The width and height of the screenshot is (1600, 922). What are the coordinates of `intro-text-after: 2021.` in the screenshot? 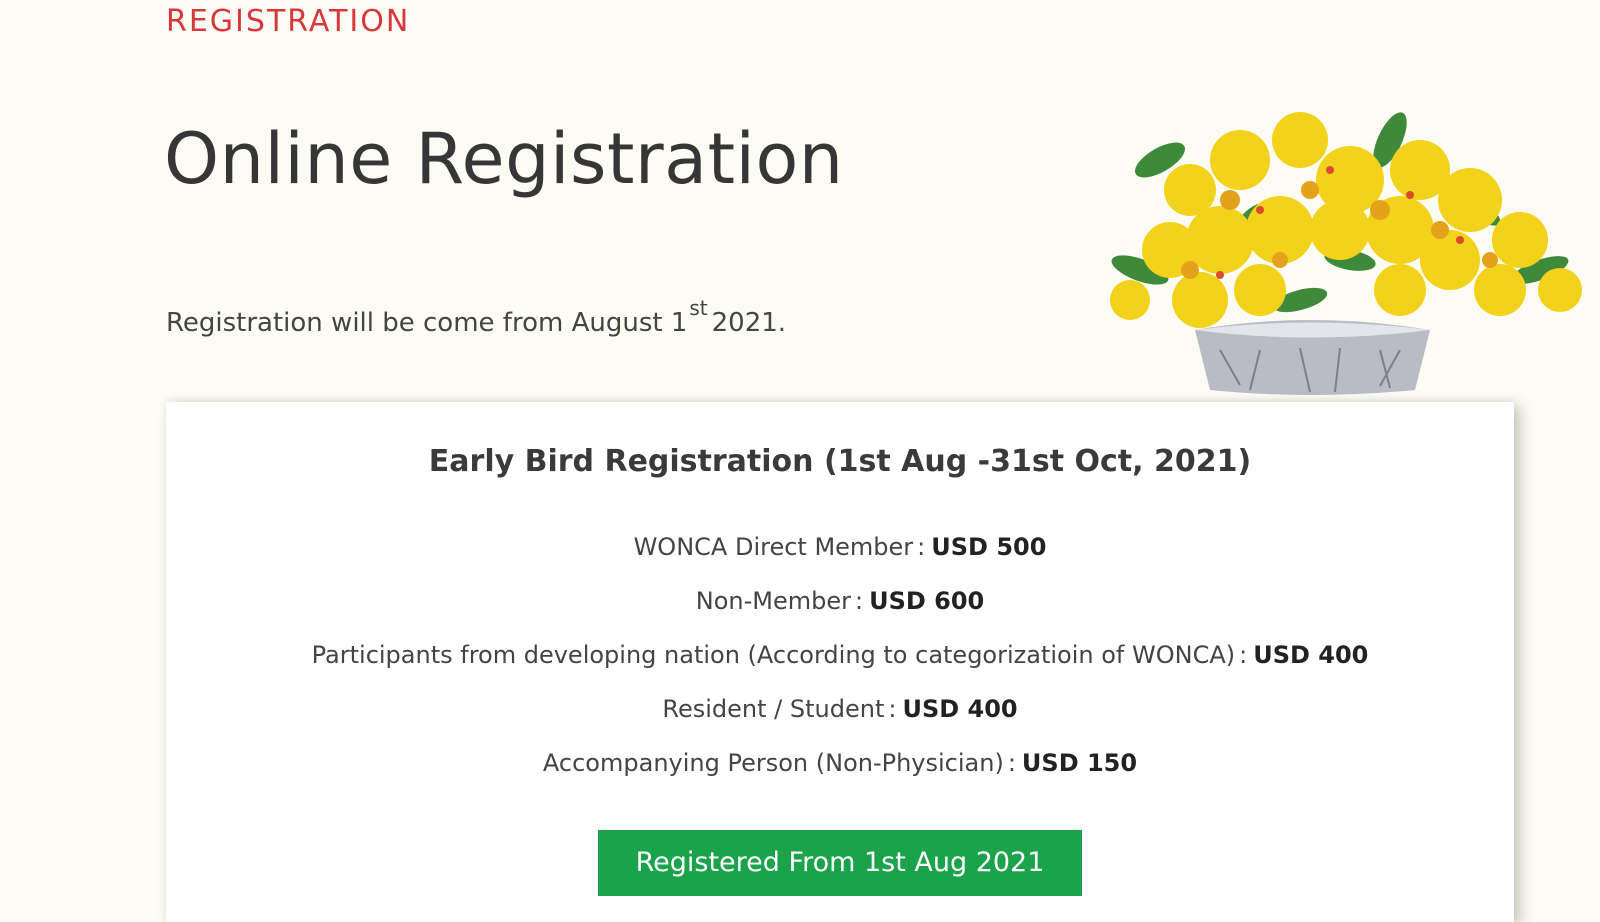 It's located at (749, 323).